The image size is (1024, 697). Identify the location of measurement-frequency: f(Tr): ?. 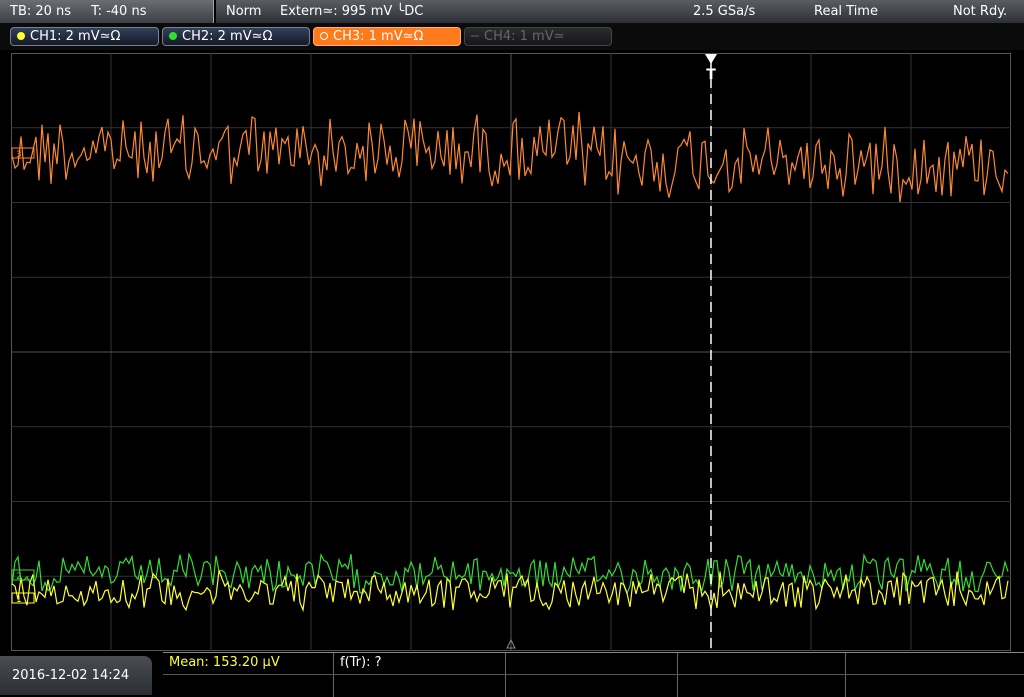
(419, 663).